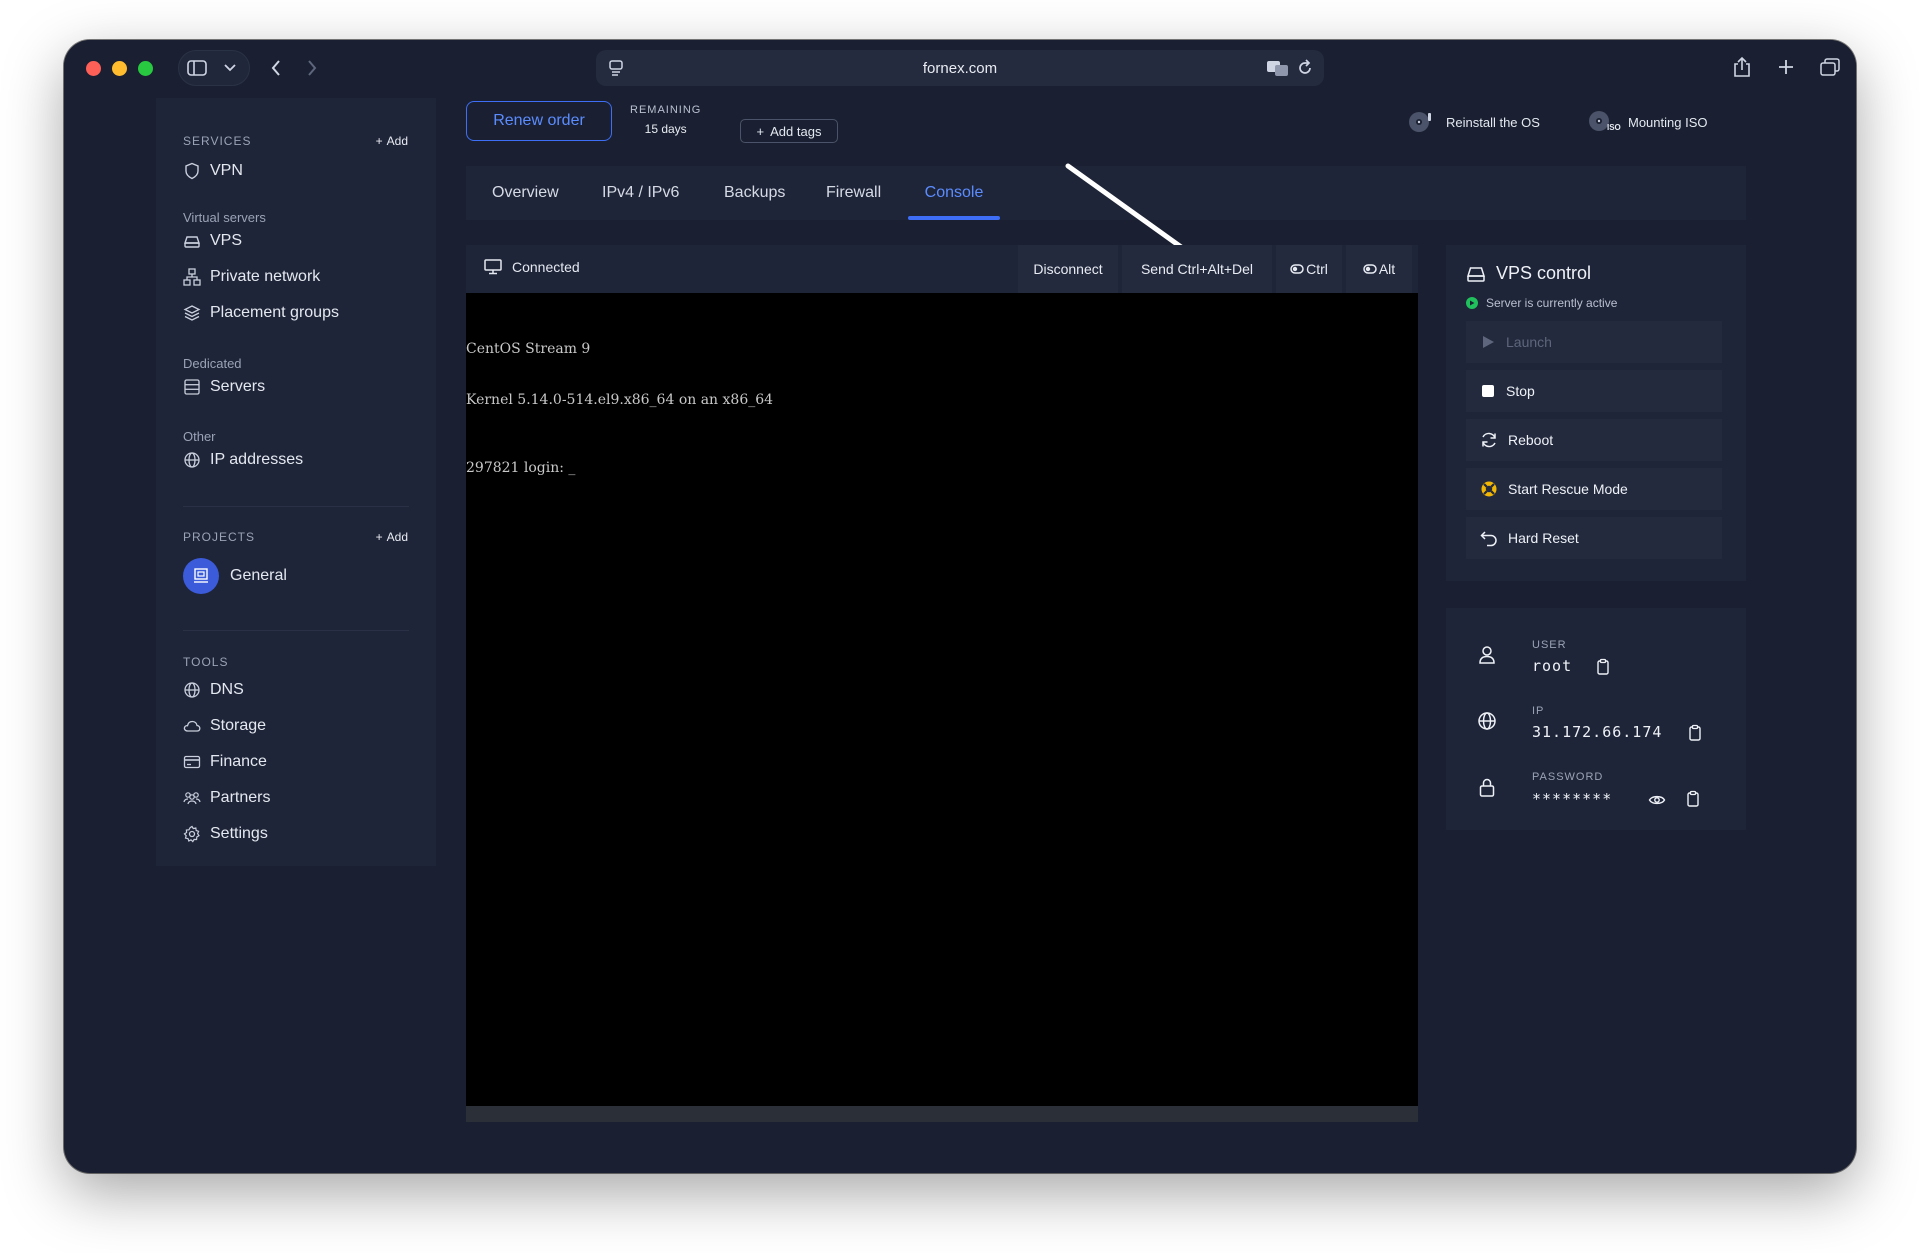  I want to click on projects-add-button: + Add, so click(392, 537).